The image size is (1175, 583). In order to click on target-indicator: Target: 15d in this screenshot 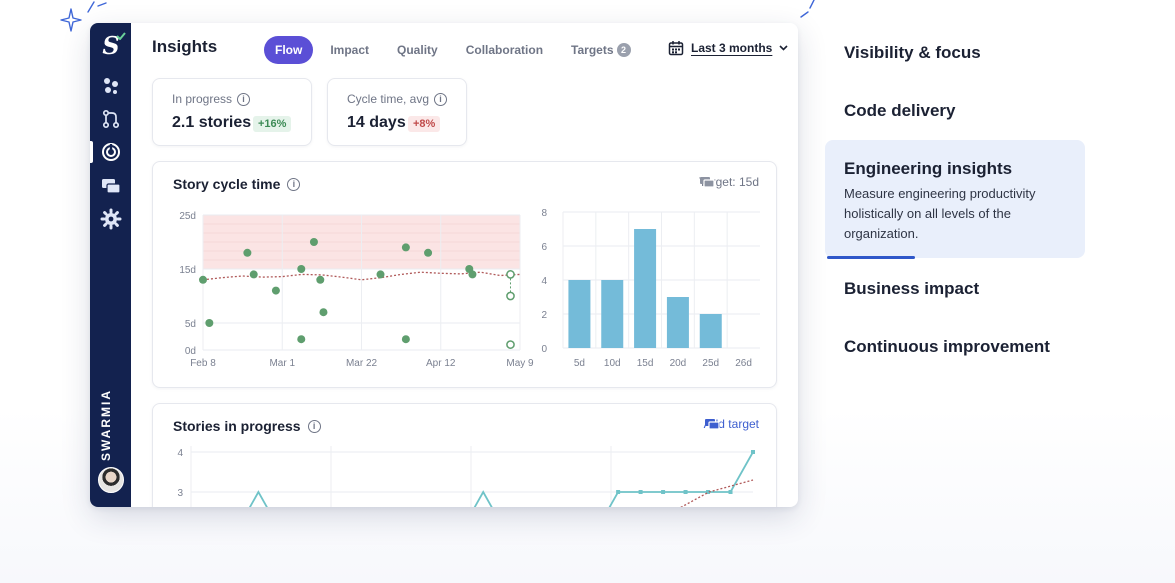, I will do `click(729, 182)`.